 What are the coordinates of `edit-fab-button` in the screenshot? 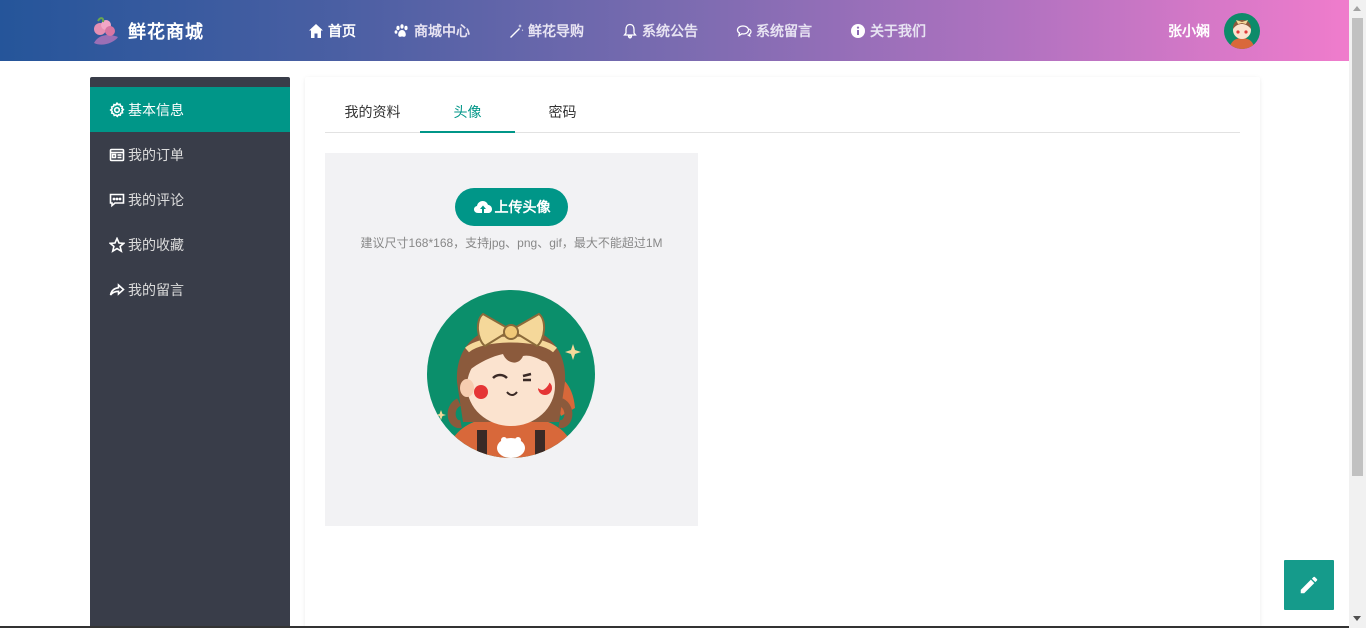 It's located at (1309, 585).